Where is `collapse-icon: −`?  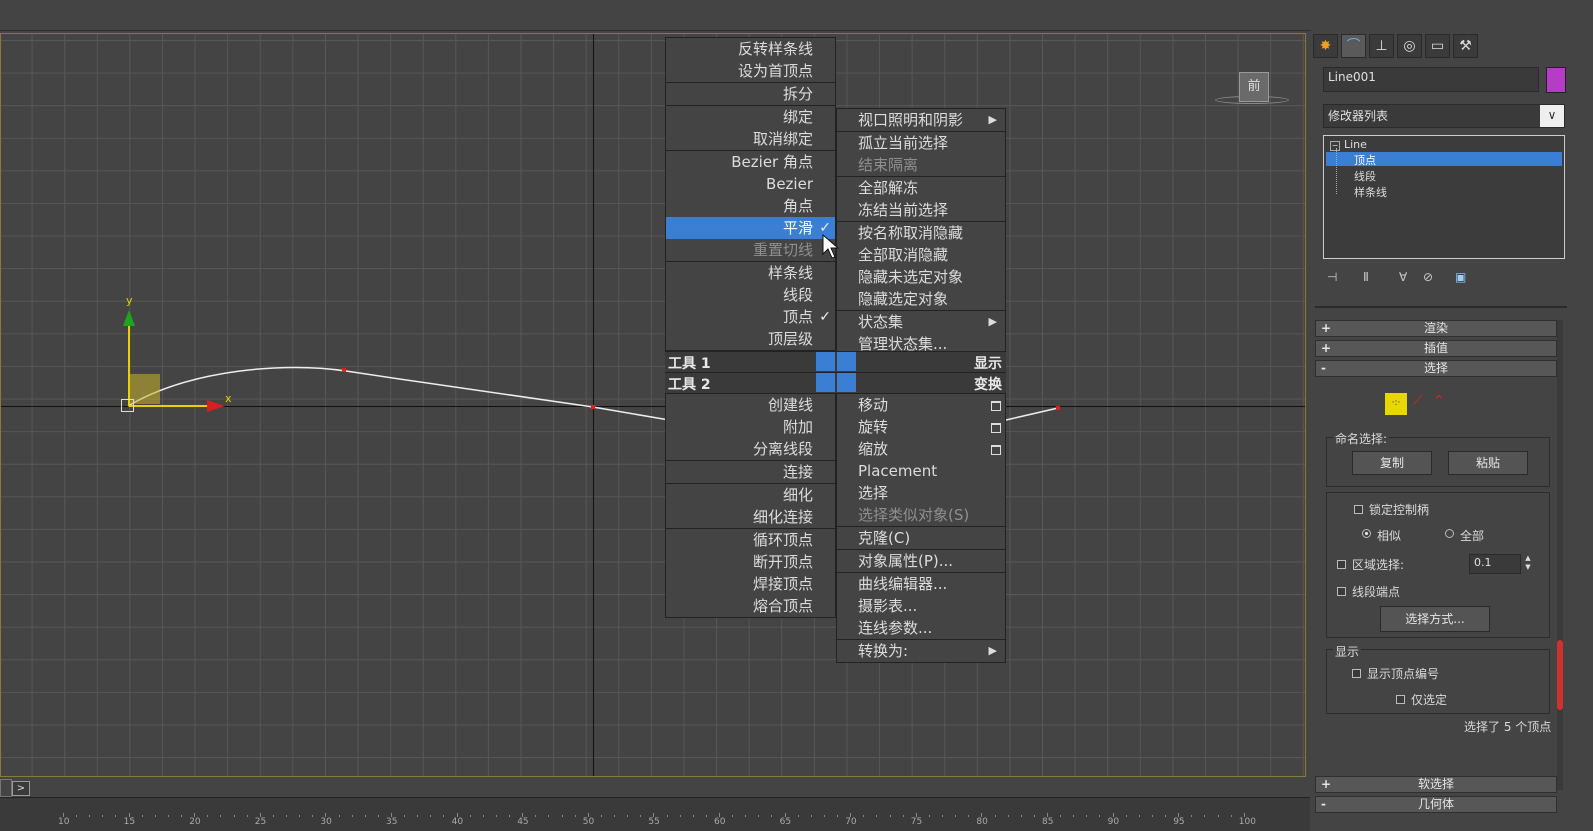 collapse-icon: − is located at coordinates (1335, 146).